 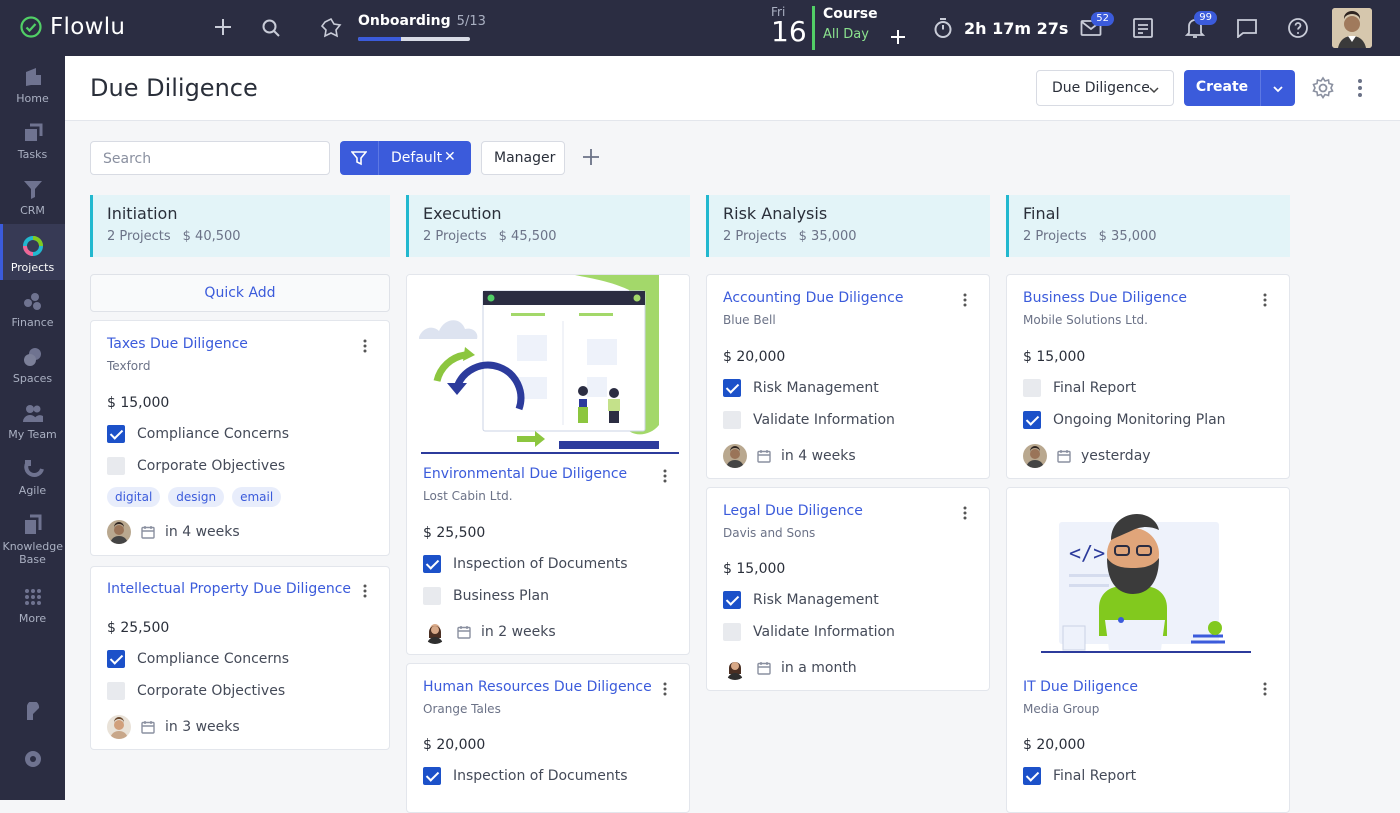 What do you see at coordinates (525, 474) in the screenshot?
I see `card-title: Environmental Due Diligence` at bounding box center [525, 474].